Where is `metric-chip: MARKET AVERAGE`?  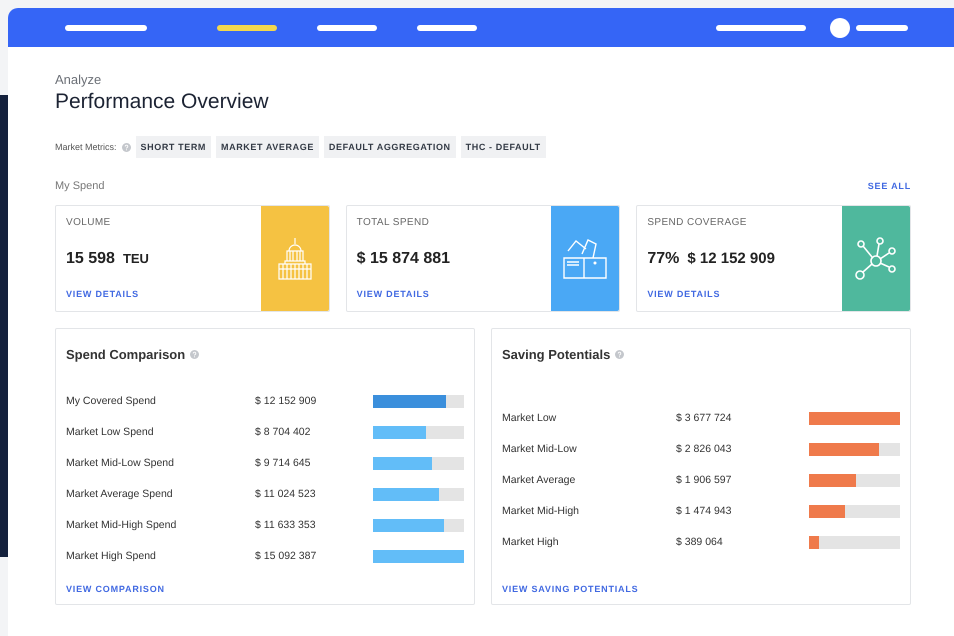 metric-chip: MARKET AVERAGE is located at coordinates (267, 147).